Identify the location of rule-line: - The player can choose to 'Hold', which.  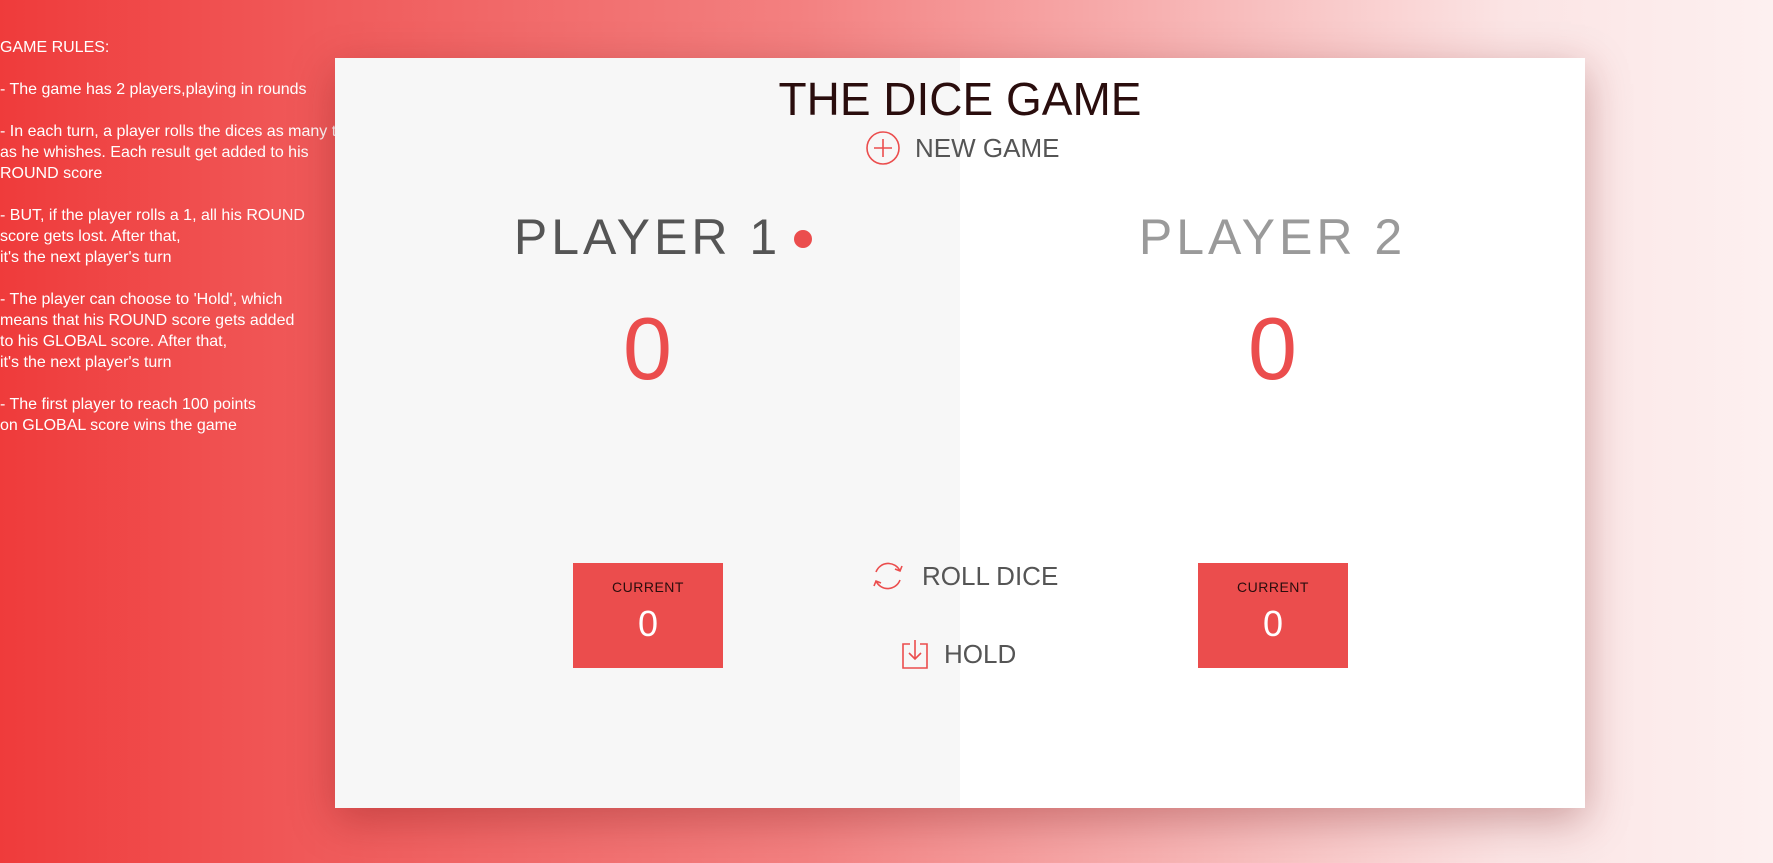
(141, 299).